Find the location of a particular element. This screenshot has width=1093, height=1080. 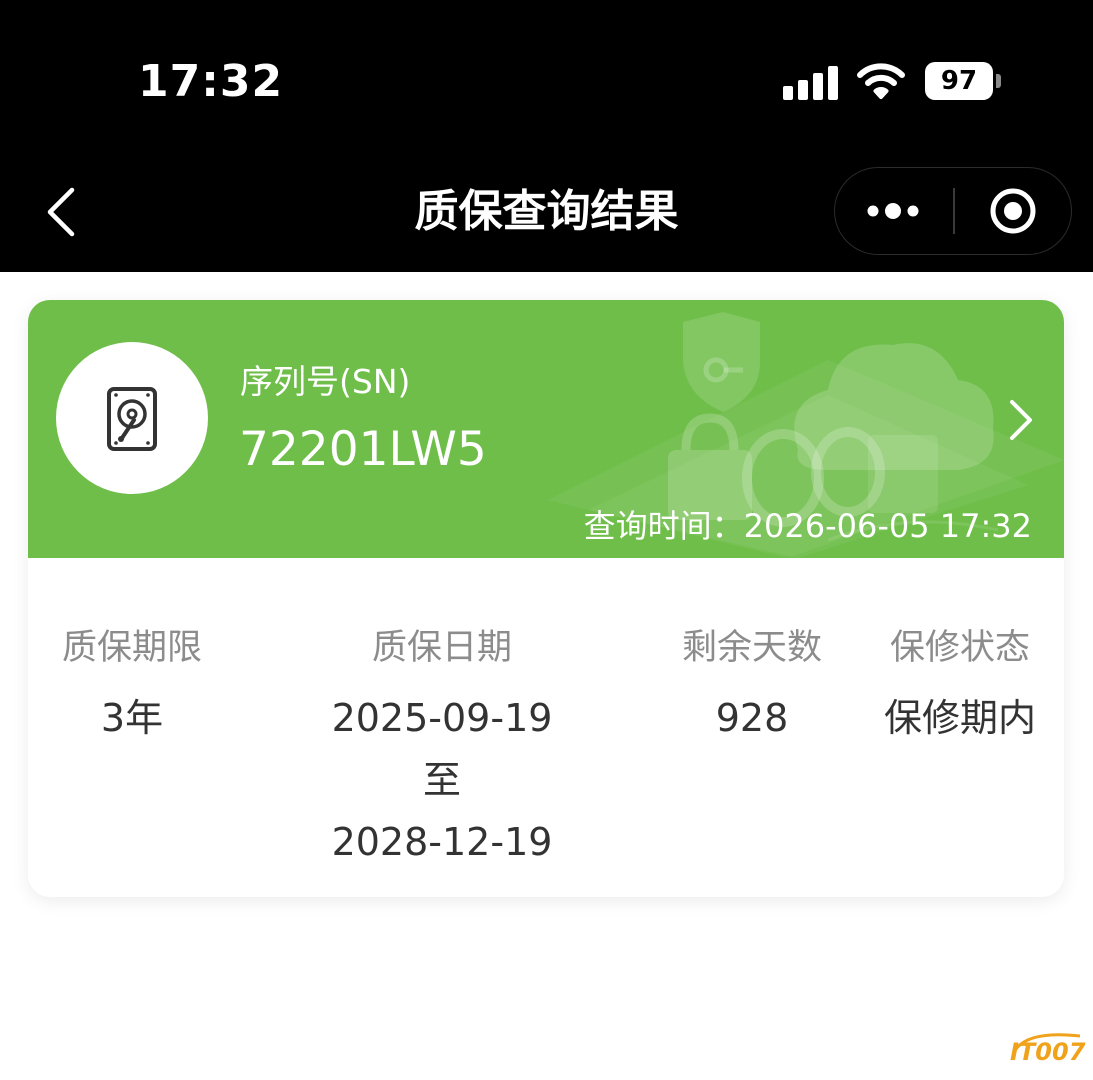

sn-value: 72201LW5 is located at coordinates (363, 449).